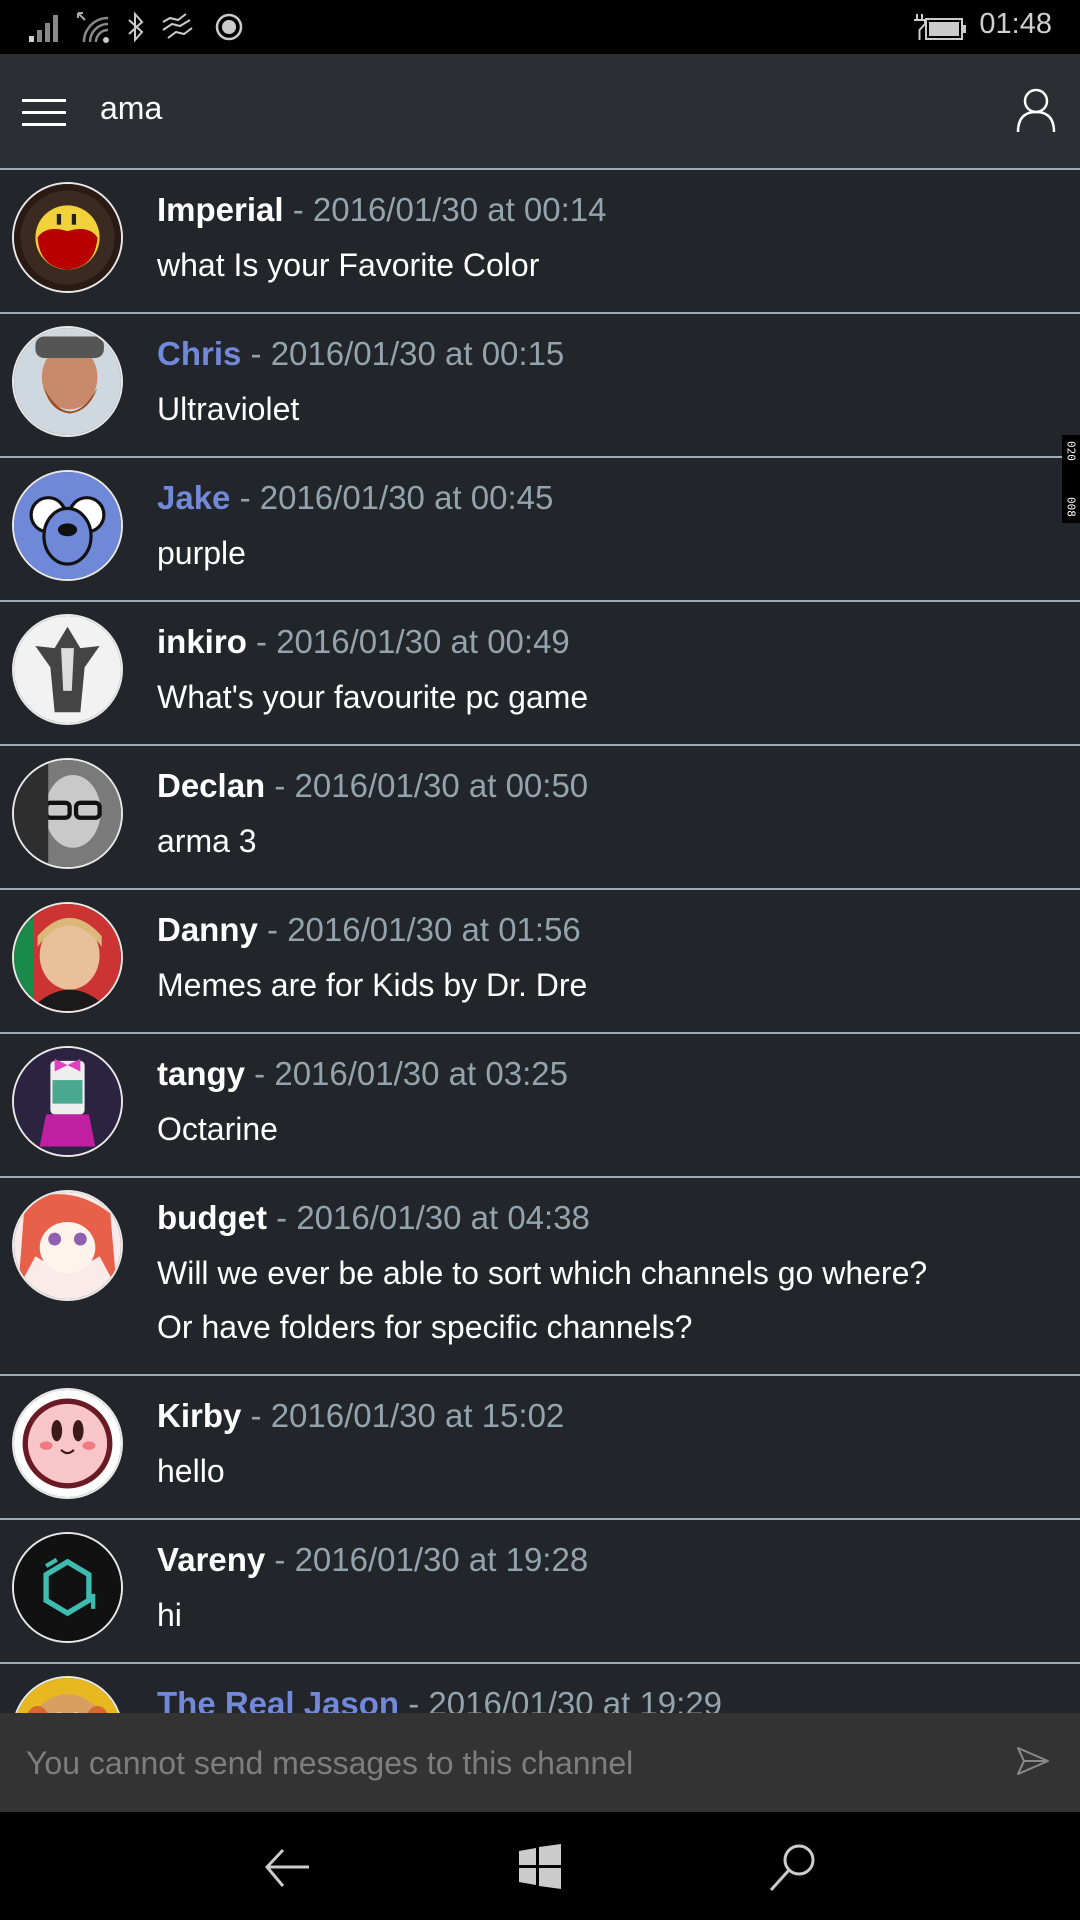  Describe the element at coordinates (93, 27) in the screenshot. I see `wifi-icon` at that location.